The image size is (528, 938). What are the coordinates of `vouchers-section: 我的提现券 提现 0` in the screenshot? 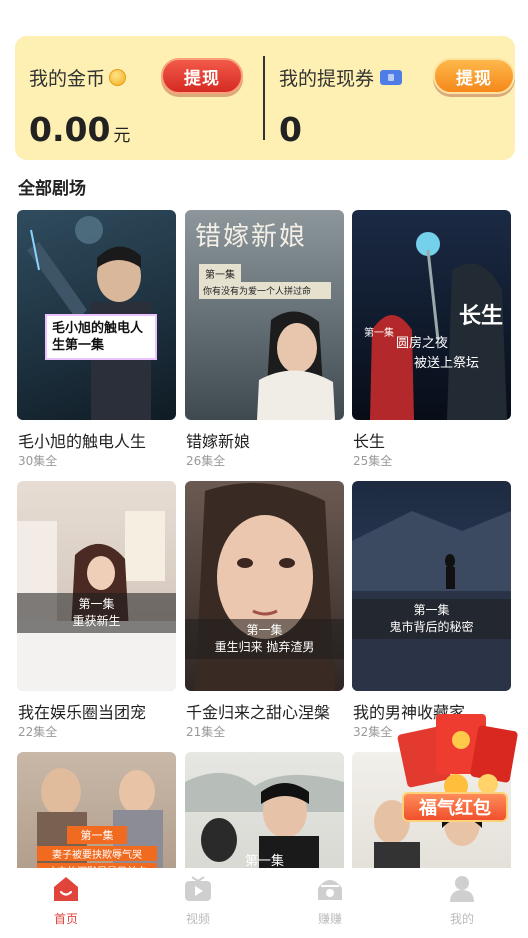 It's located at (390, 98).